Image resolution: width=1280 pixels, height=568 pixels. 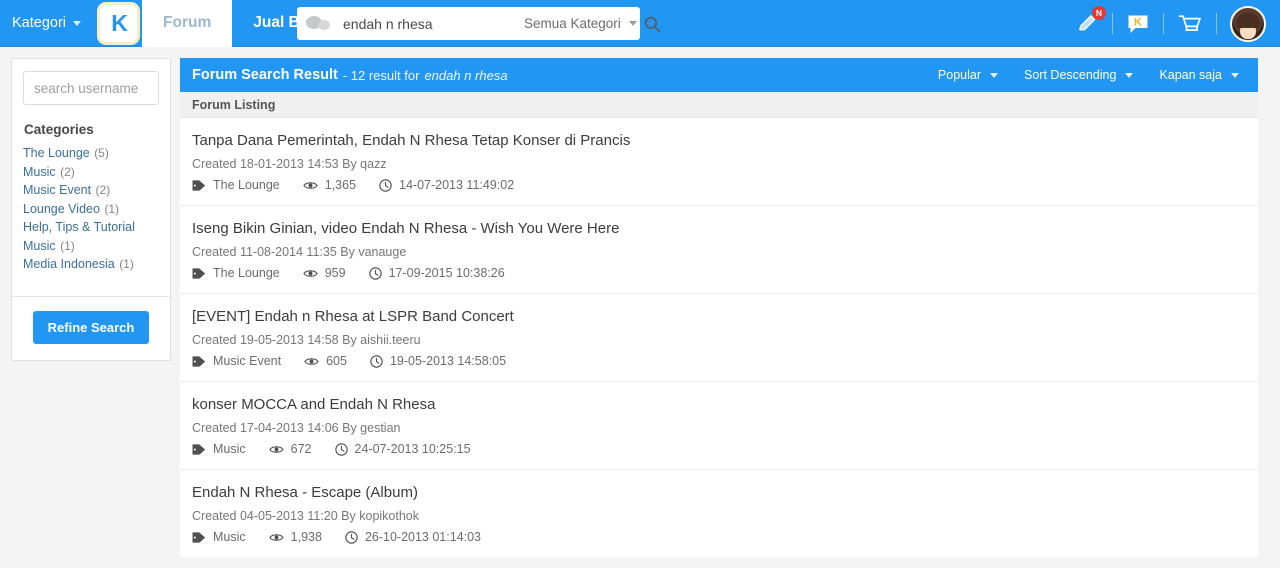 I want to click on search-submit-button, so click(x=652, y=23).